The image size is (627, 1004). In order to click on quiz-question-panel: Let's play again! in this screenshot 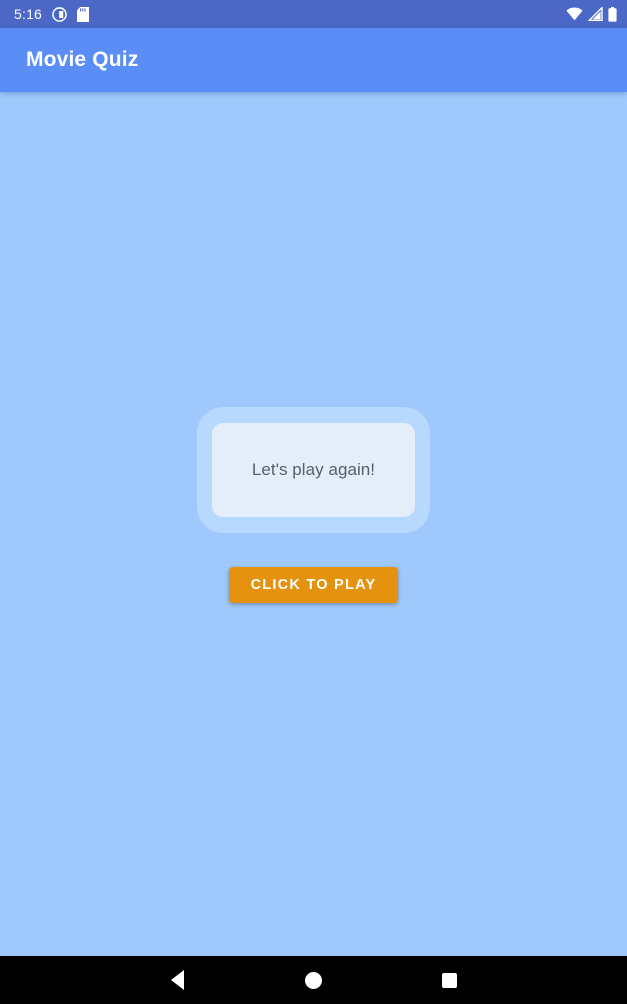, I will do `click(313, 470)`.